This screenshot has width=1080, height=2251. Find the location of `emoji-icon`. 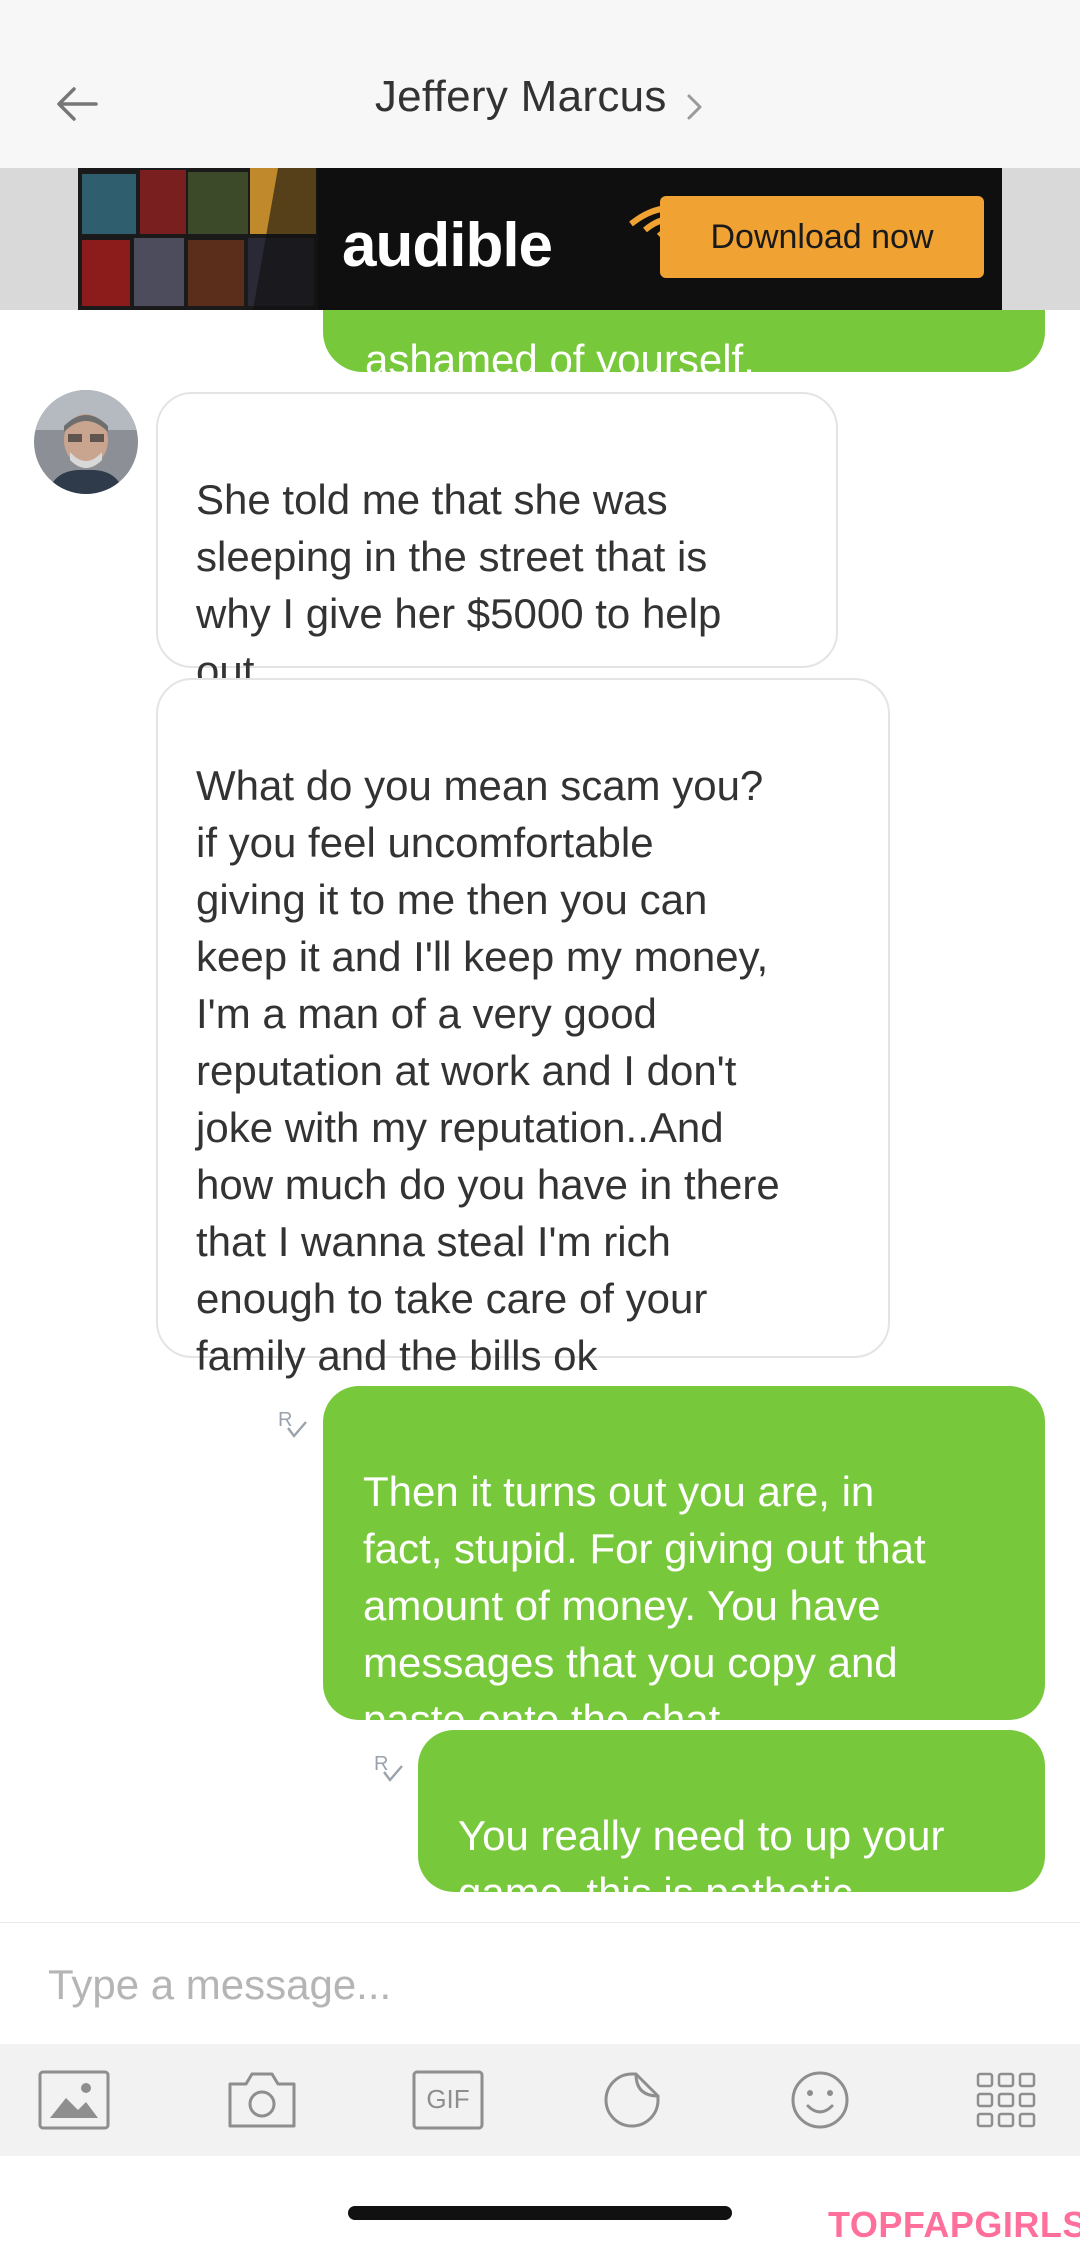

emoji-icon is located at coordinates (820, 2100).